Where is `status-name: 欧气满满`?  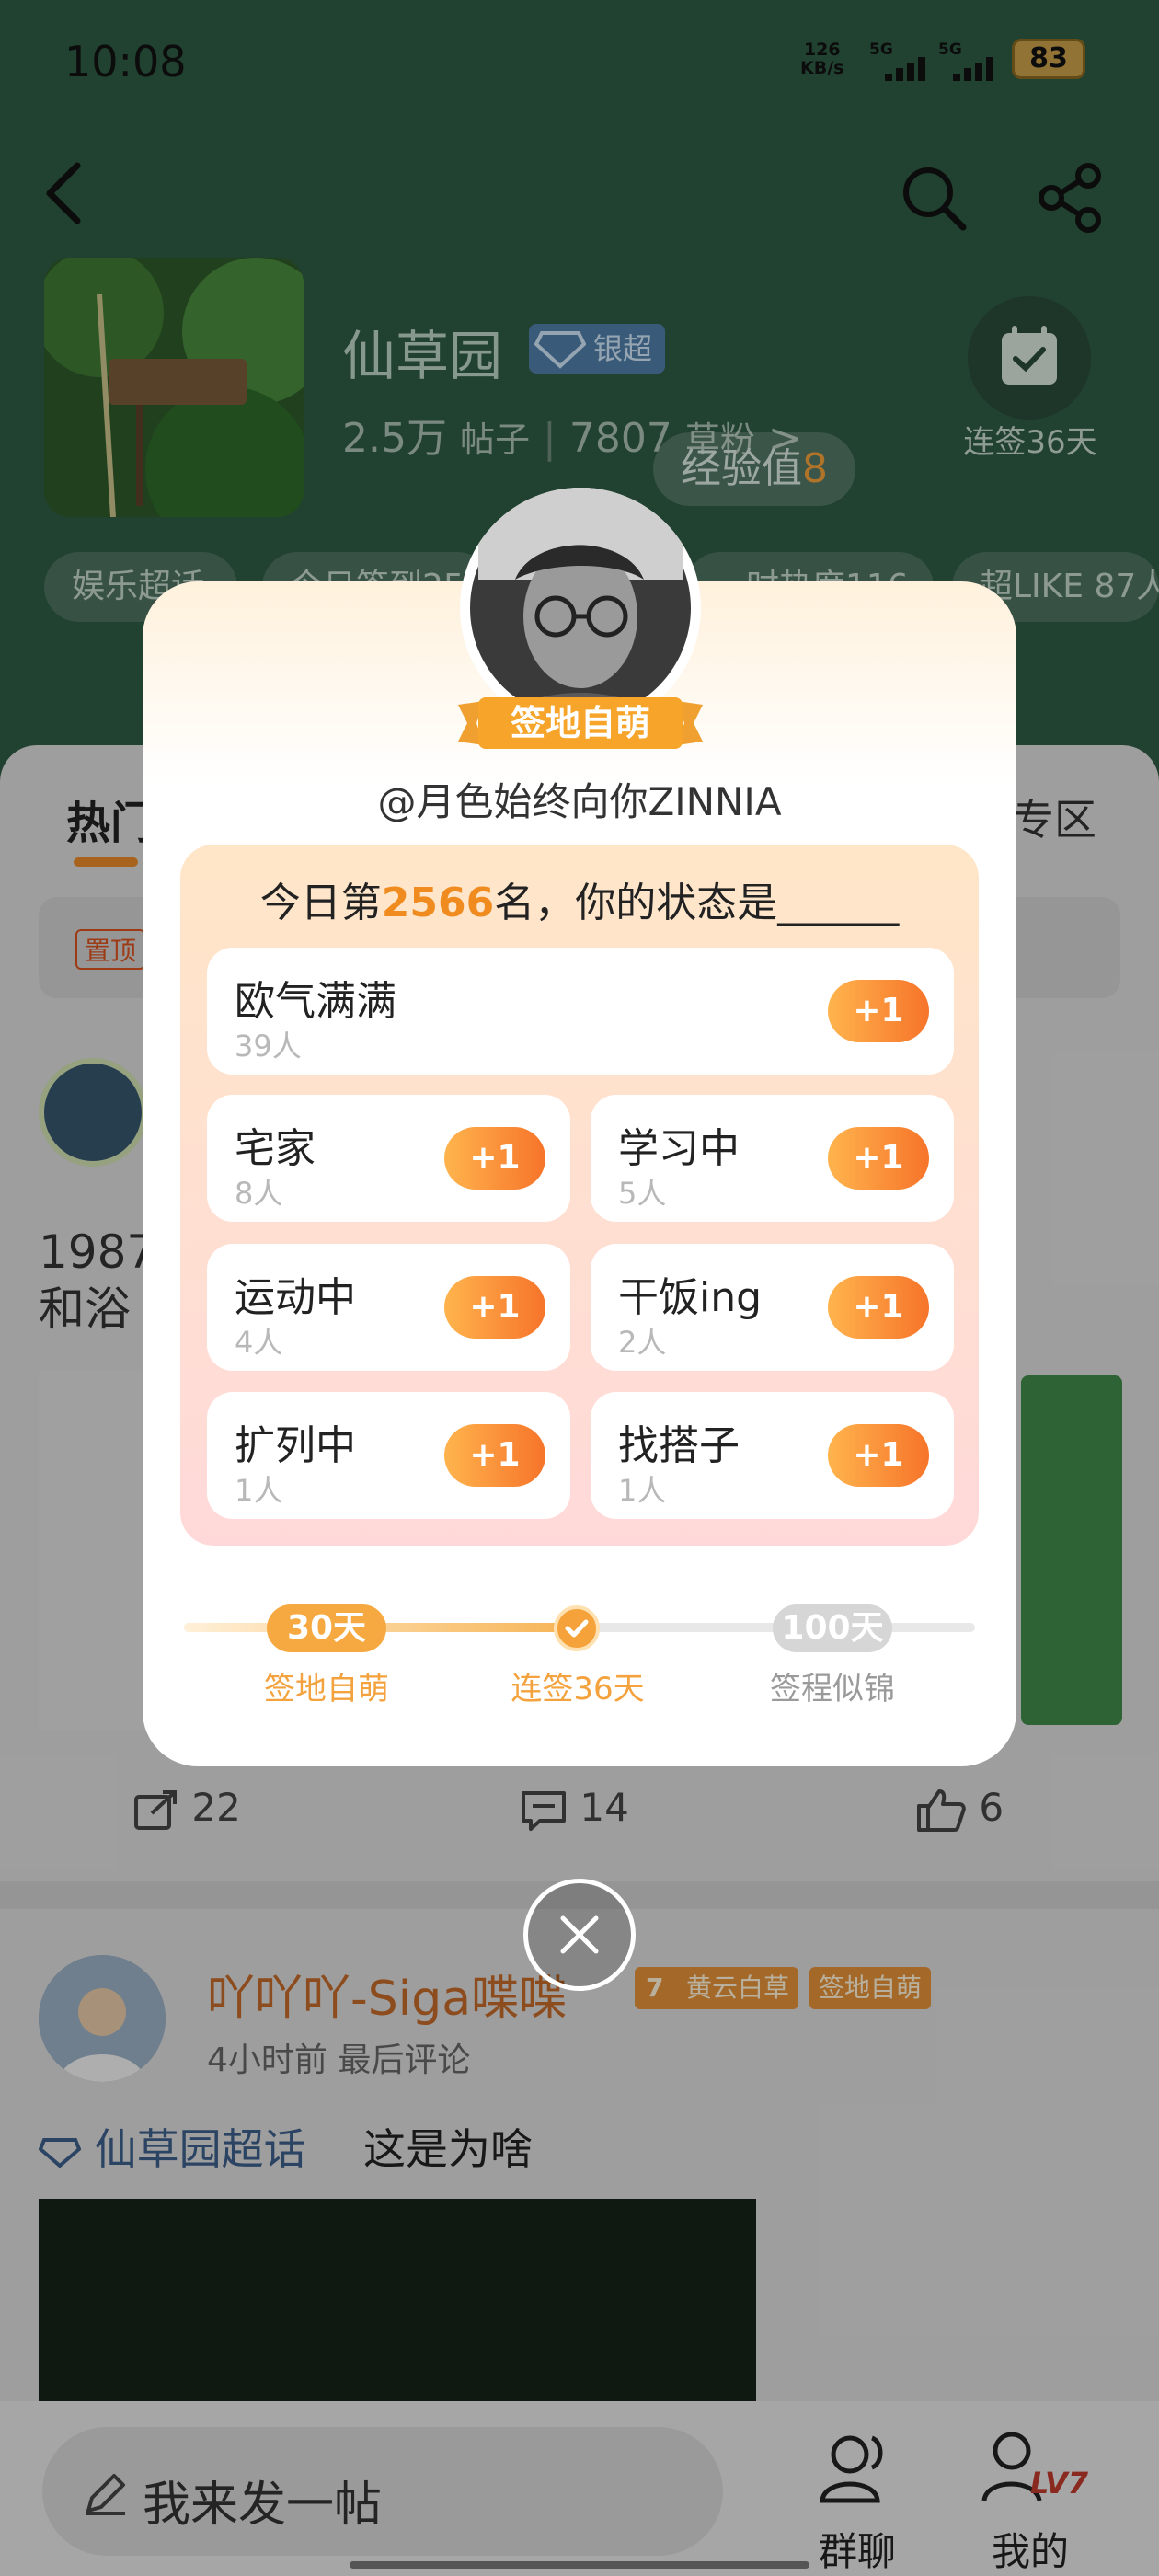 status-name: 欧气满满 is located at coordinates (315, 1001).